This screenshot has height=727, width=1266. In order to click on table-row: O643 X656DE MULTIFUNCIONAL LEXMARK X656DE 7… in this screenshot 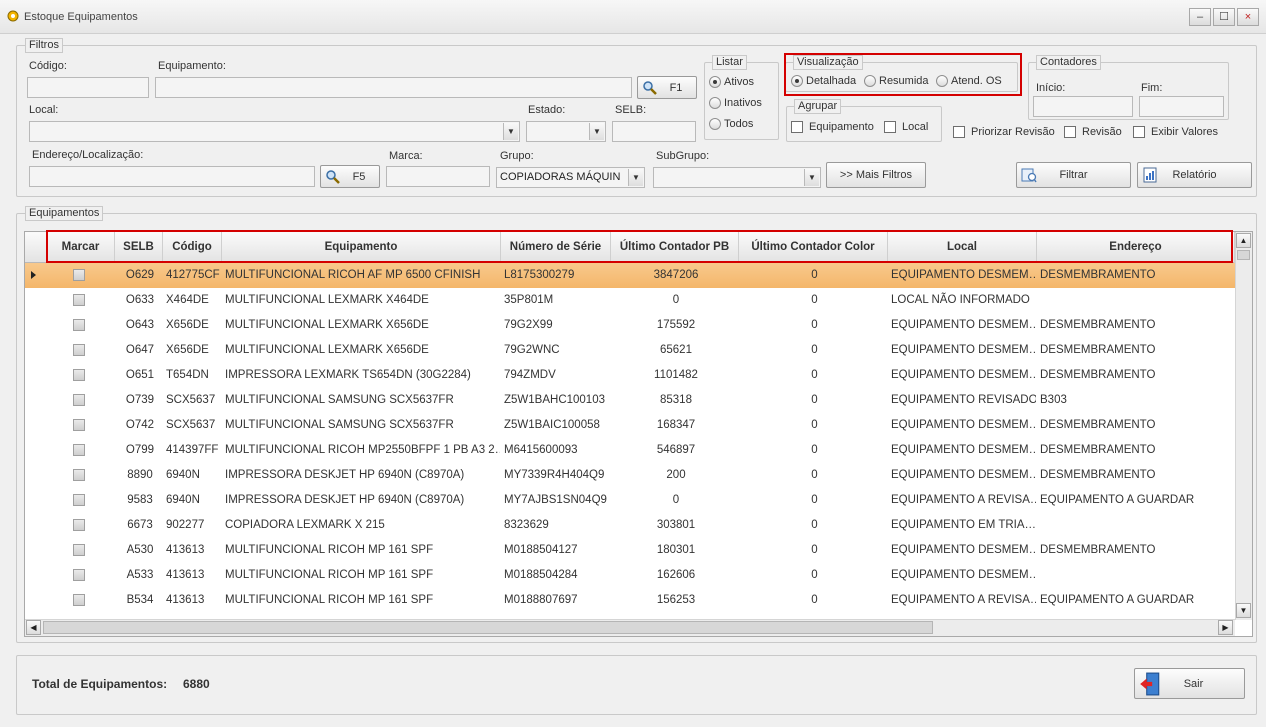, I will do `click(630, 325)`.